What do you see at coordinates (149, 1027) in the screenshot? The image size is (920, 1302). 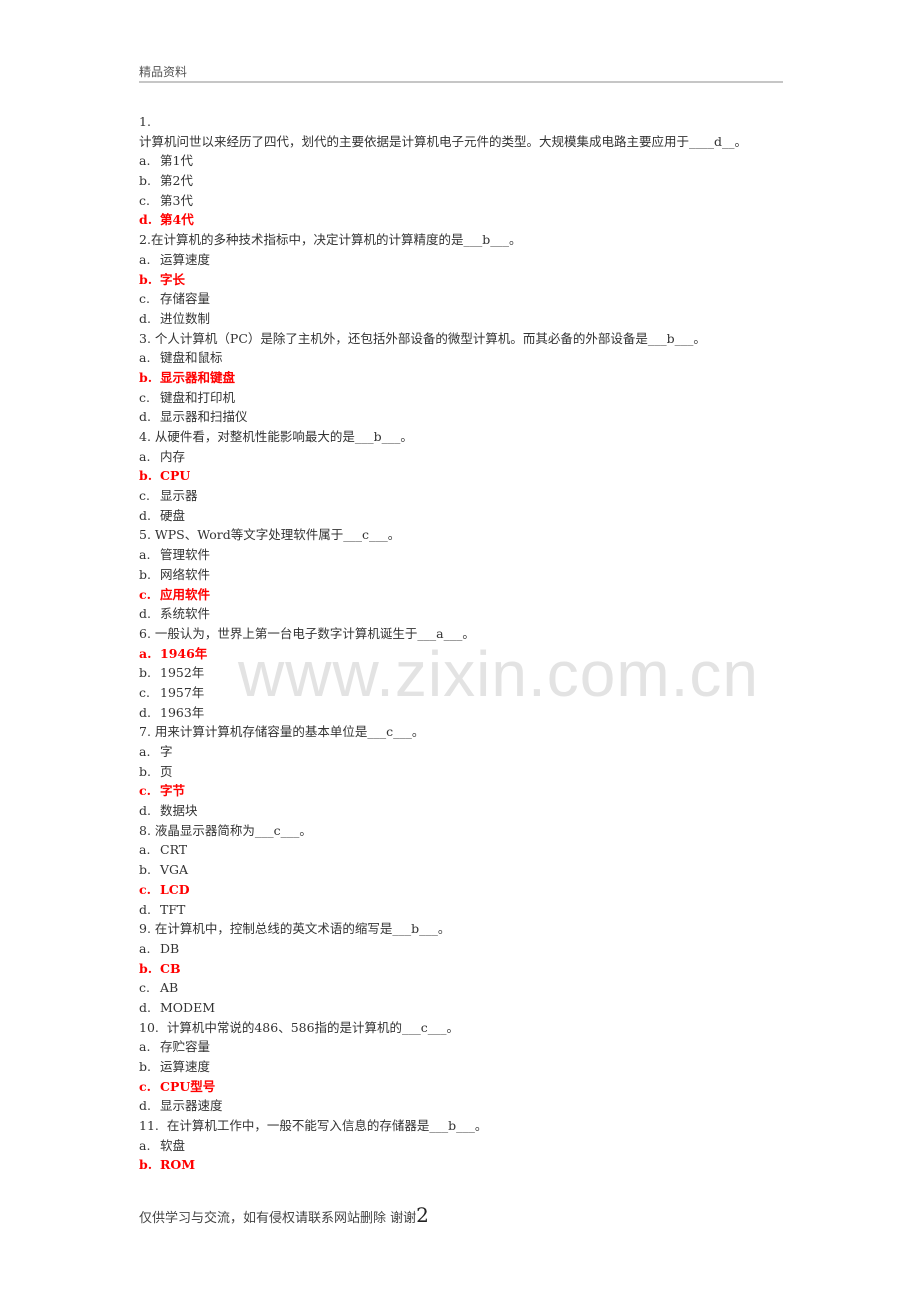 I see `question-number: 10.` at bounding box center [149, 1027].